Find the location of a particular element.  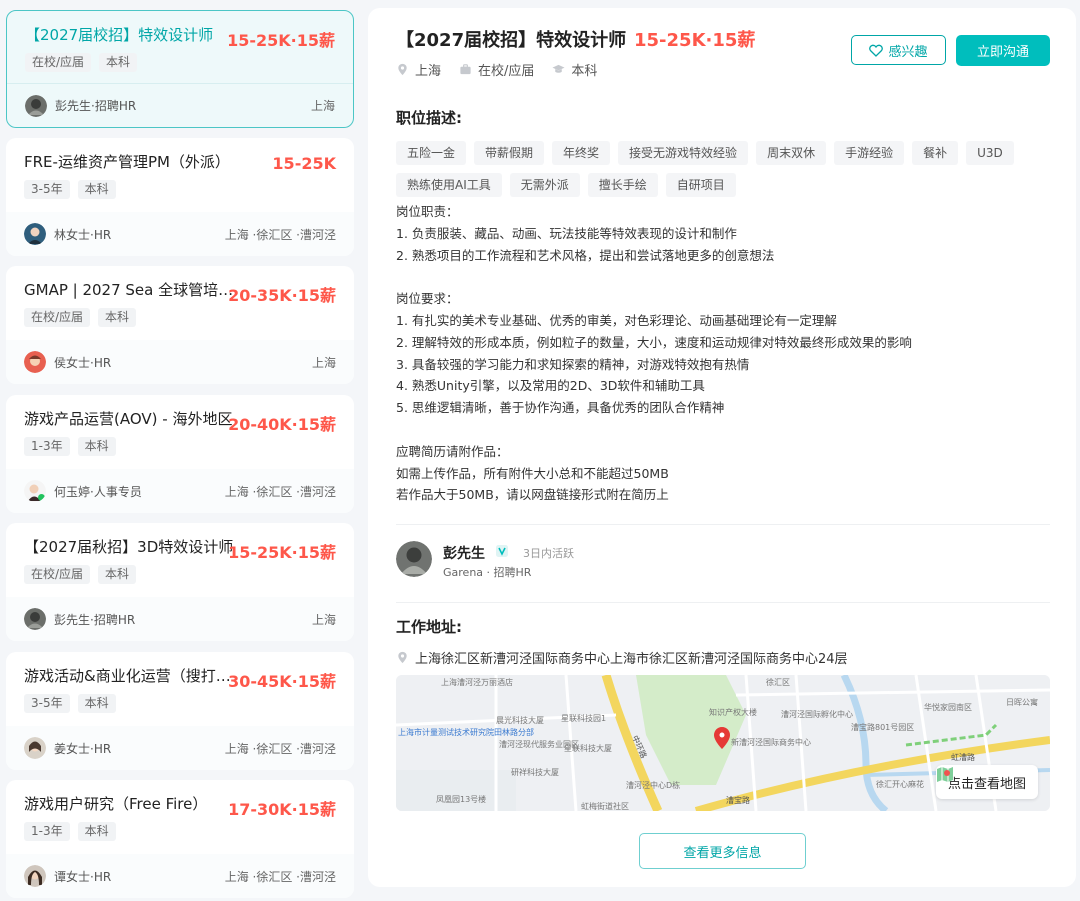

job-salary: 30-45K·15薪 is located at coordinates (282, 681).